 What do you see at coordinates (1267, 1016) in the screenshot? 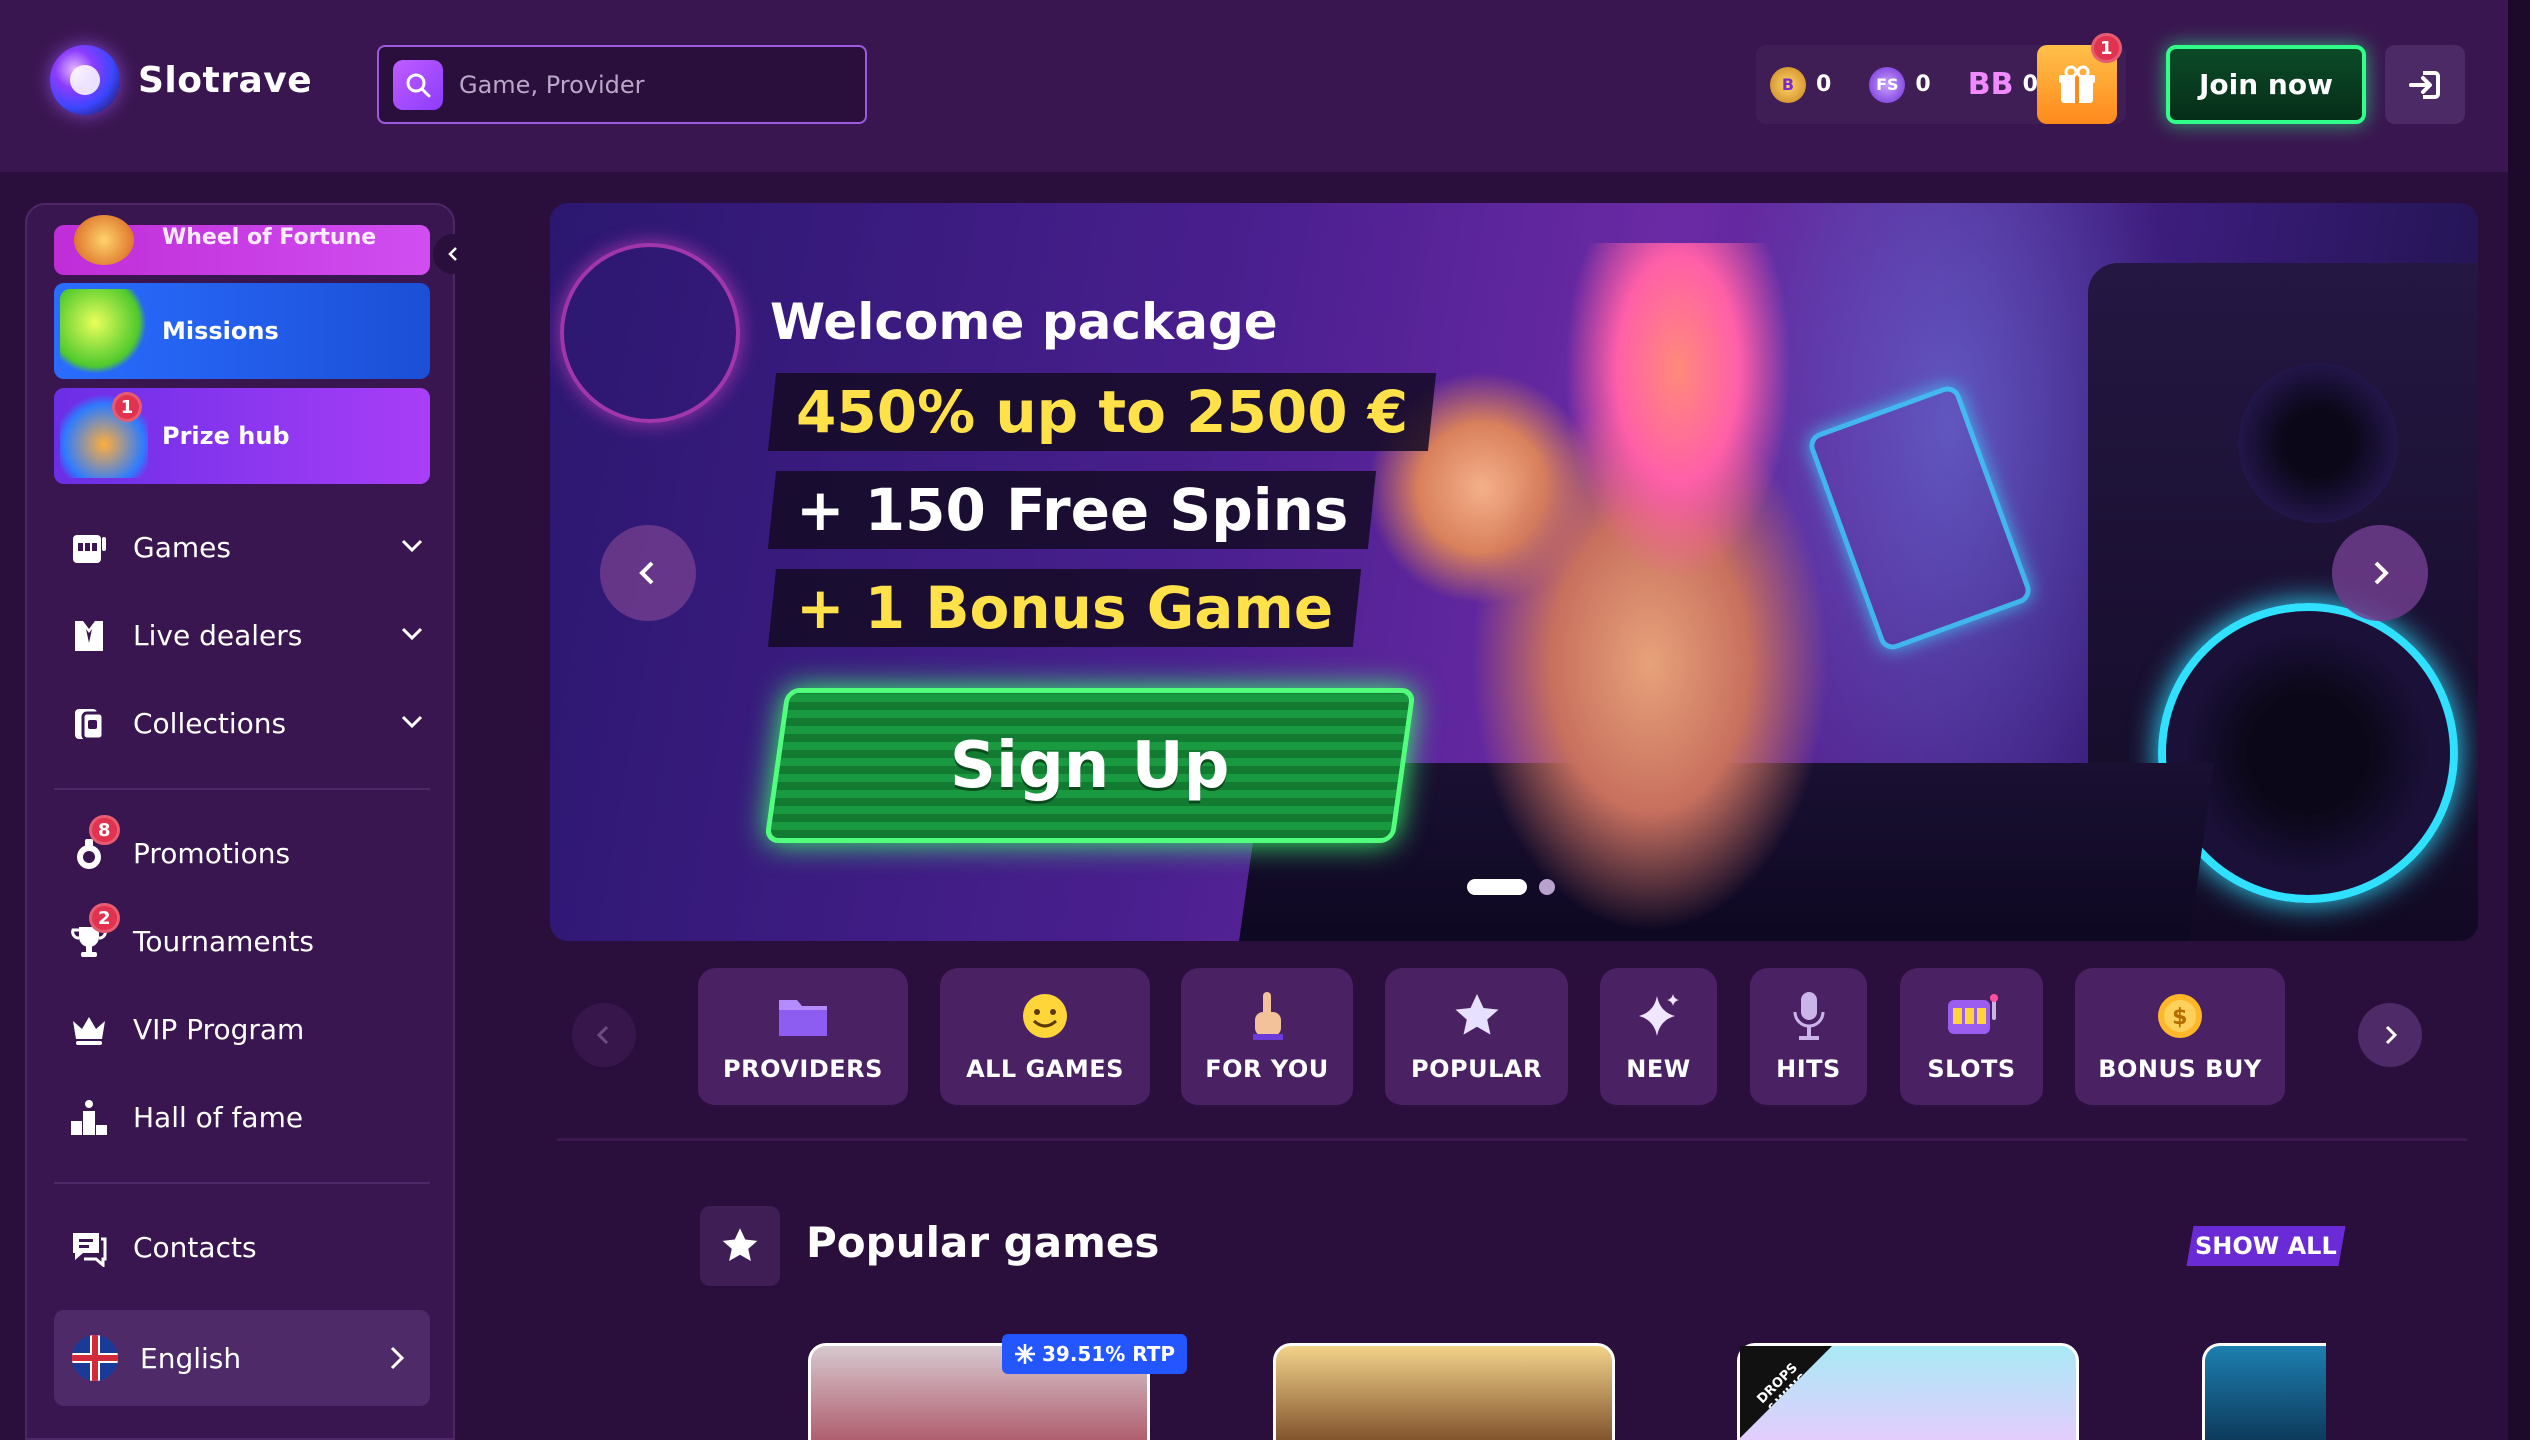
I see `pointing-hand-icon` at bounding box center [1267, 1016].